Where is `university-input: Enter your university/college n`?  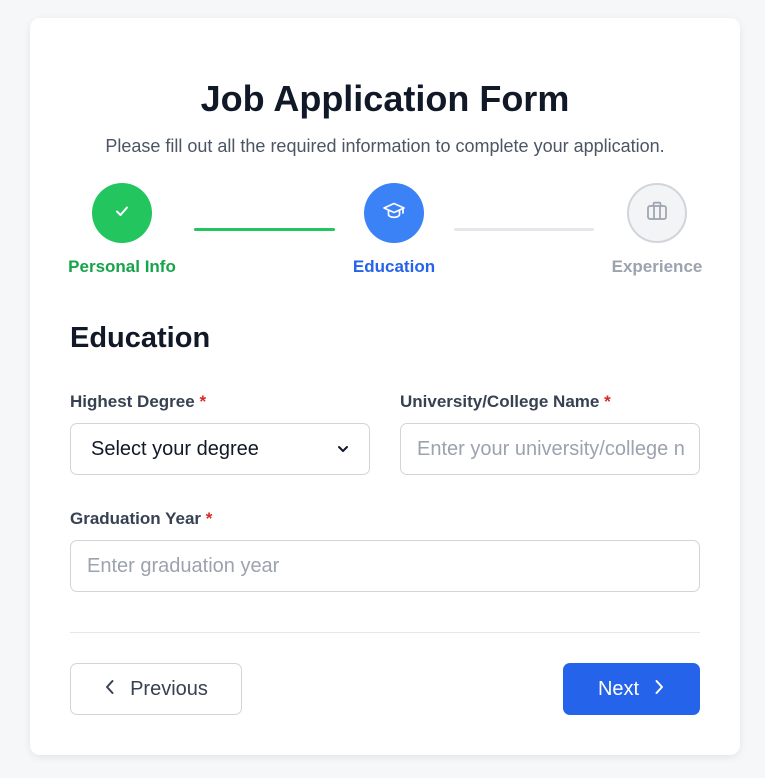
university-input: Enter your university/college n is located at coordinates (550, 449).